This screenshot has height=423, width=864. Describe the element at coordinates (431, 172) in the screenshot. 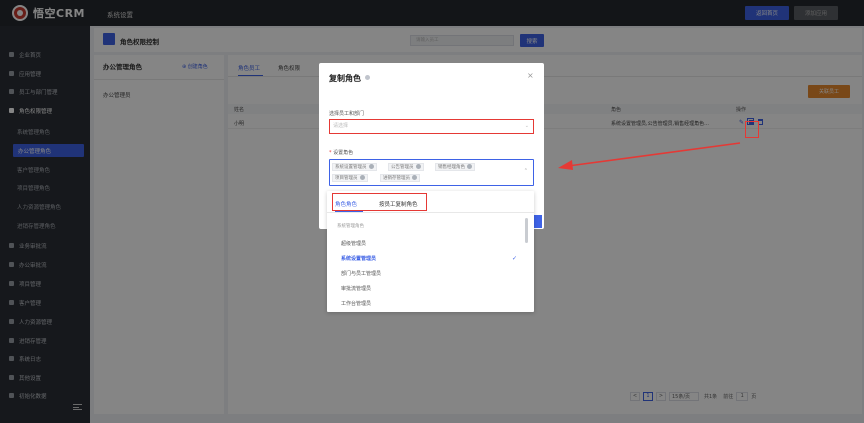

I see `role-select: 系统设置管理员 公告管理员 销售经理角色 项目管理员 进销存管理员 ⌃` at that location.